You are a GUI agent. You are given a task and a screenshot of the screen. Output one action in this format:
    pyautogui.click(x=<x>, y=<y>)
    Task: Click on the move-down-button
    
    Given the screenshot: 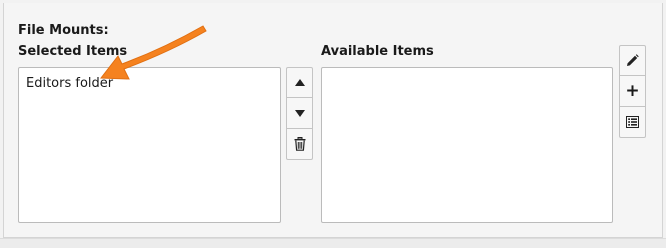 What is the action you would take?
    pyautogui.click(x=299, y=113)
    